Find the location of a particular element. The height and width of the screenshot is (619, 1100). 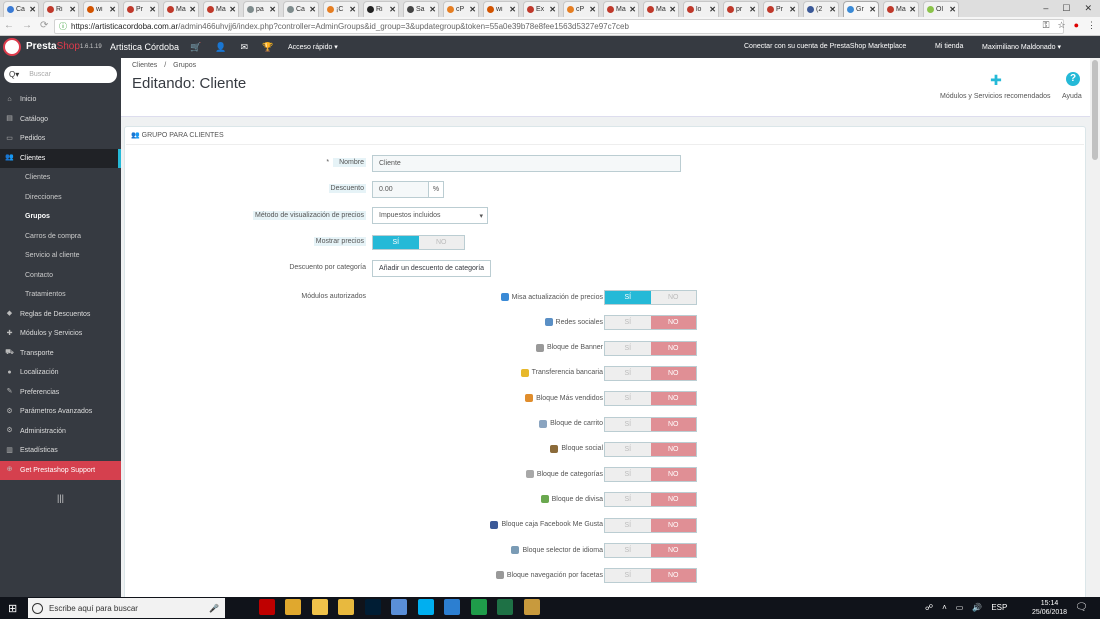

filezilla-icon is located at coordinates (266, 607).